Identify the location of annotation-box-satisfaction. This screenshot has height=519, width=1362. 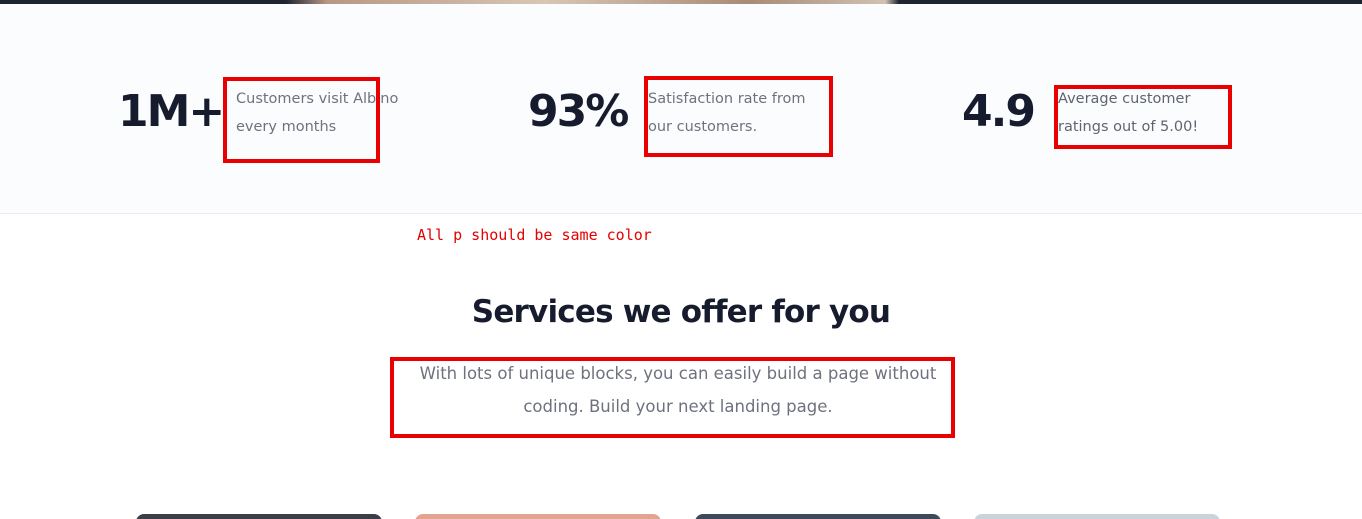
(738, 116).